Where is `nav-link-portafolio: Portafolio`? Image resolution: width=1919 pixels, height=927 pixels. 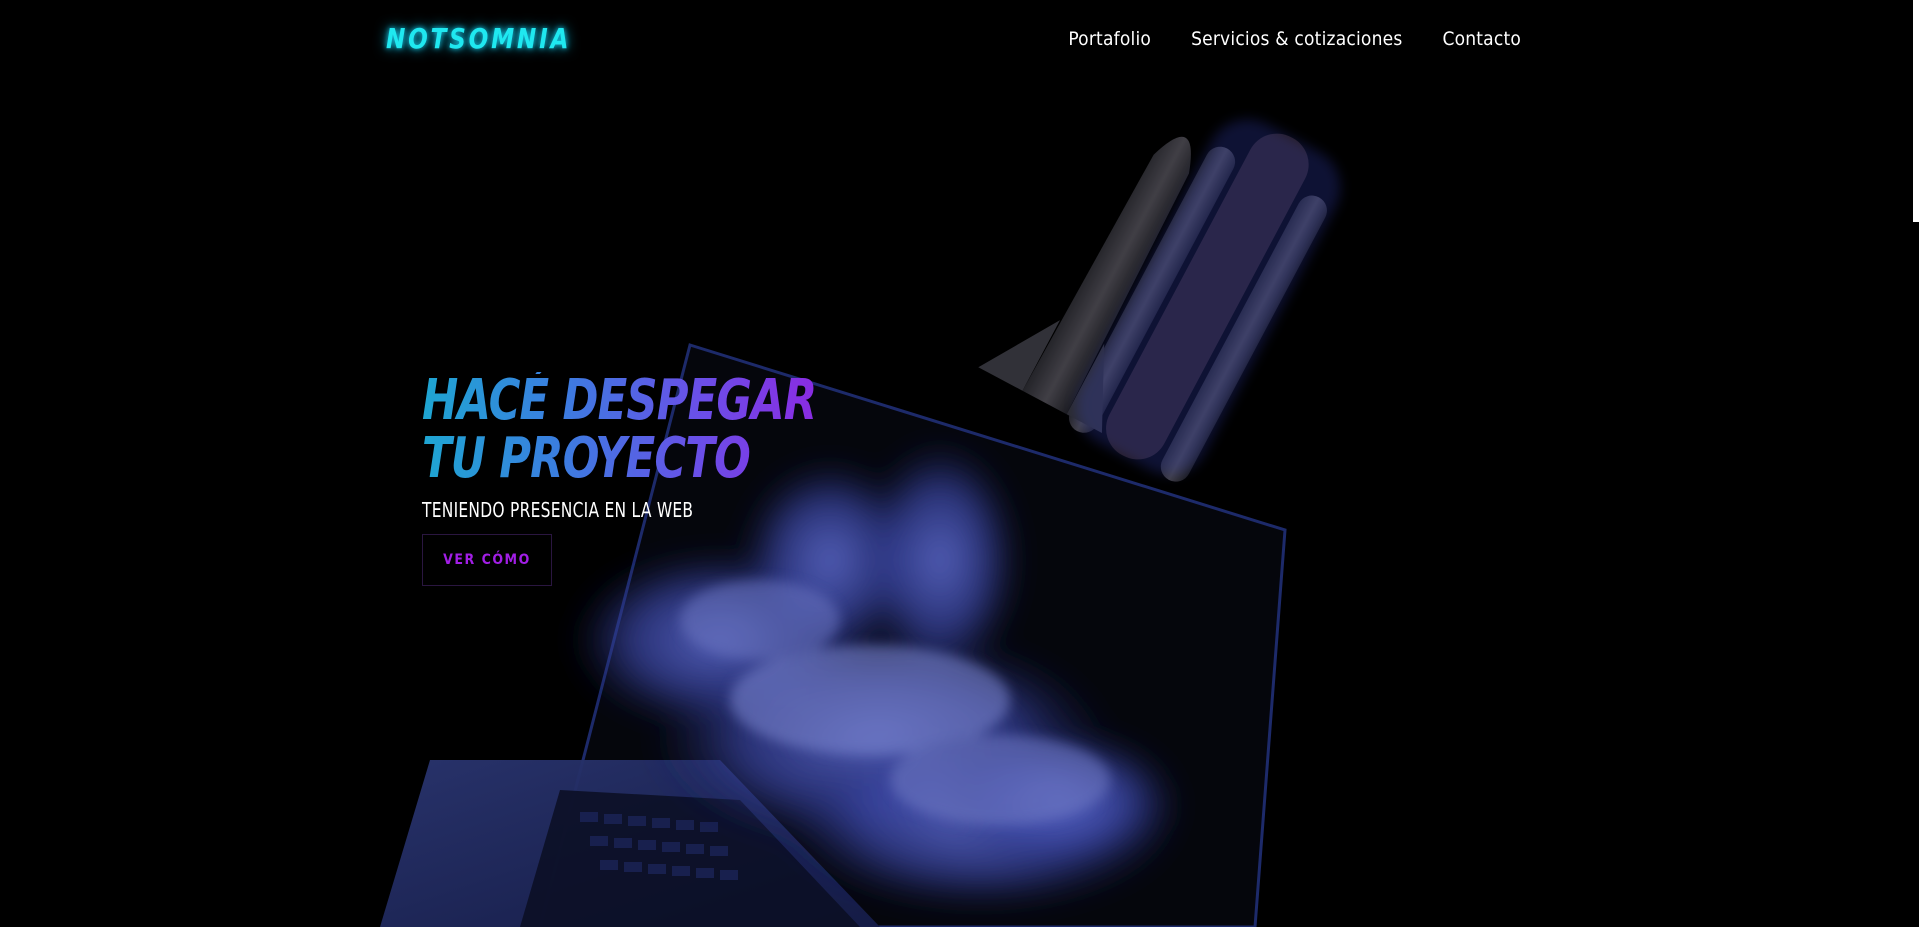
nav-link-portafolio: Portafolio is located at coordinates (1109, 39).